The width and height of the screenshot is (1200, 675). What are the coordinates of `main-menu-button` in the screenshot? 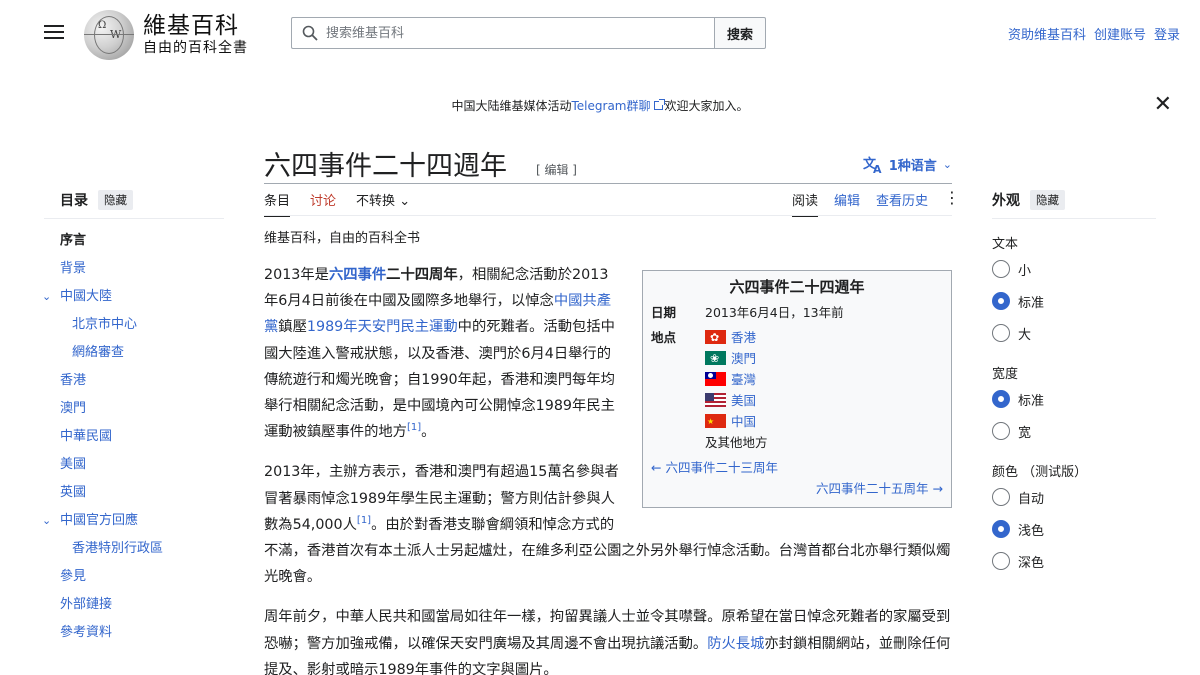 It's located at (54, 32).